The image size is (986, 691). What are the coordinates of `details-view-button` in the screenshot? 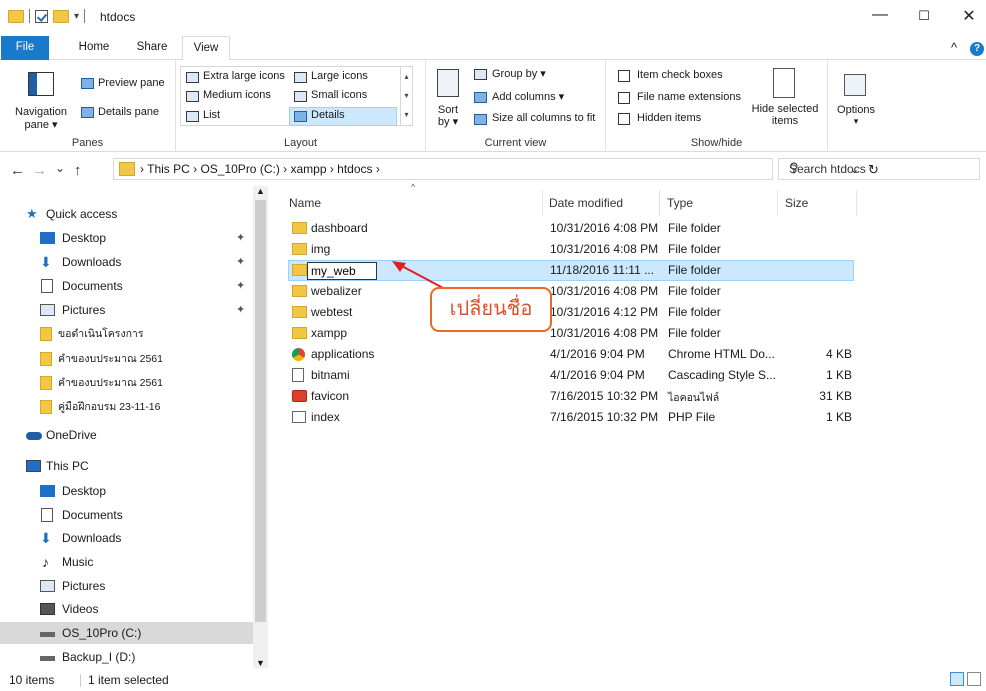 It's located at (957, 679).